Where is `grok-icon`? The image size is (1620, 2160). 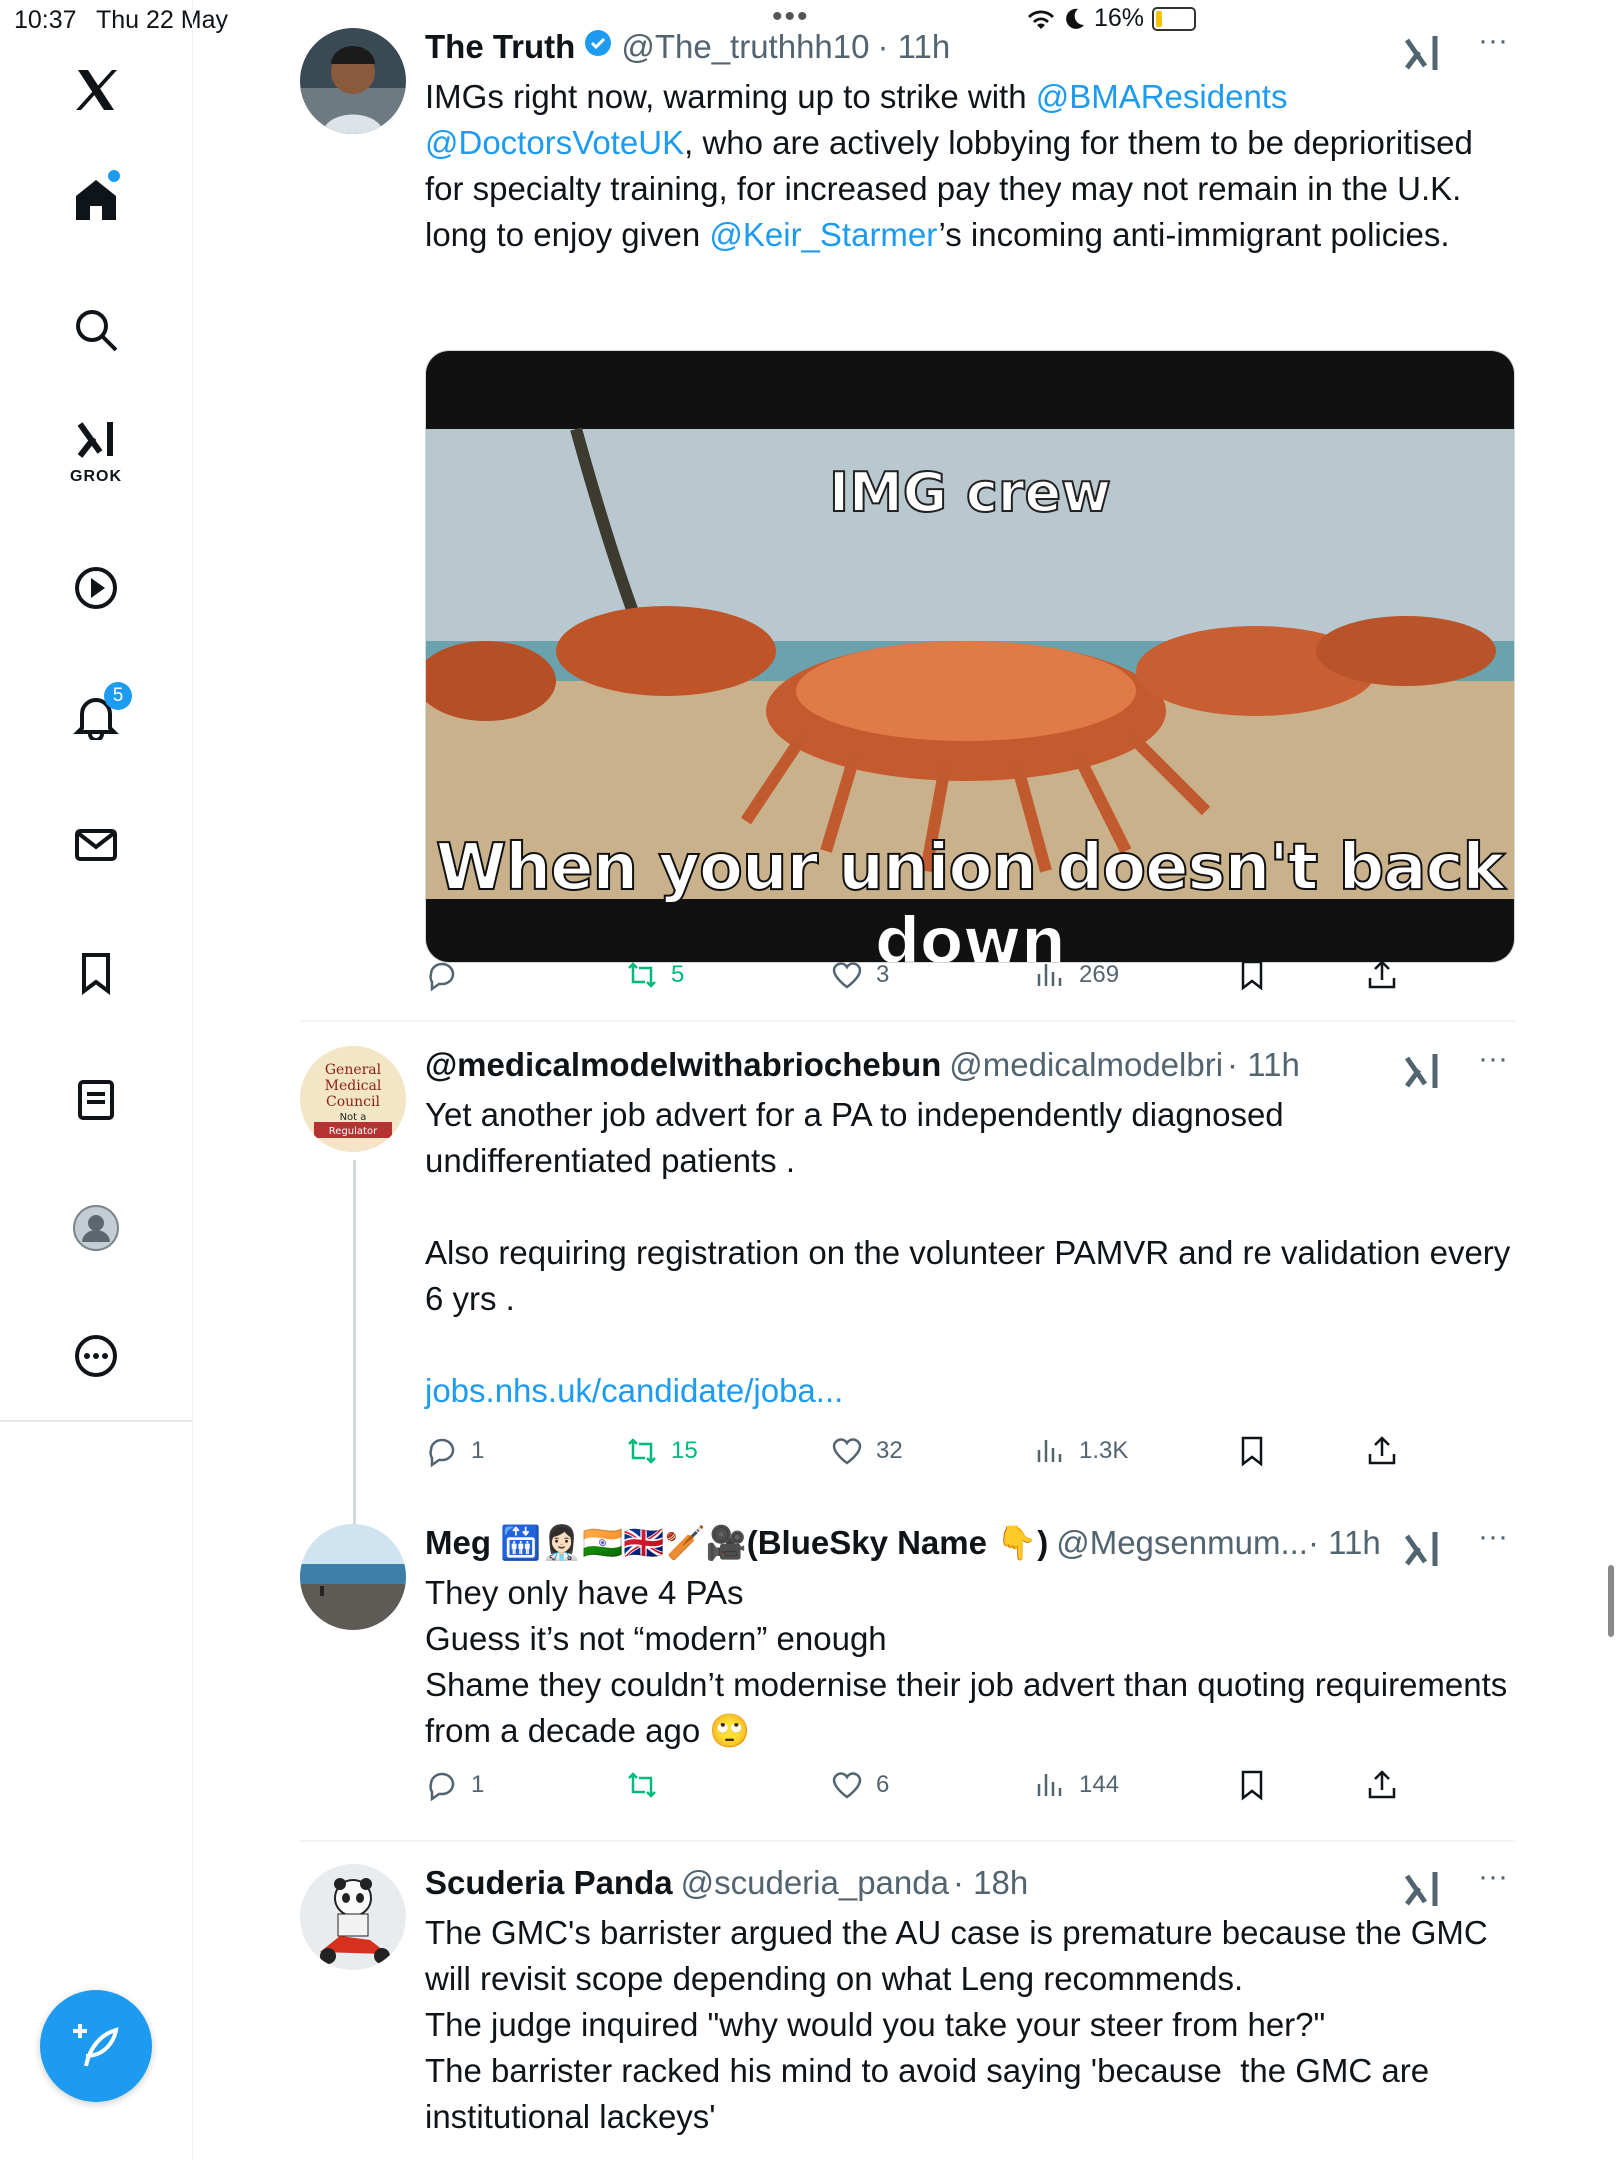
grok-icon is located at coordinates (95, 440).